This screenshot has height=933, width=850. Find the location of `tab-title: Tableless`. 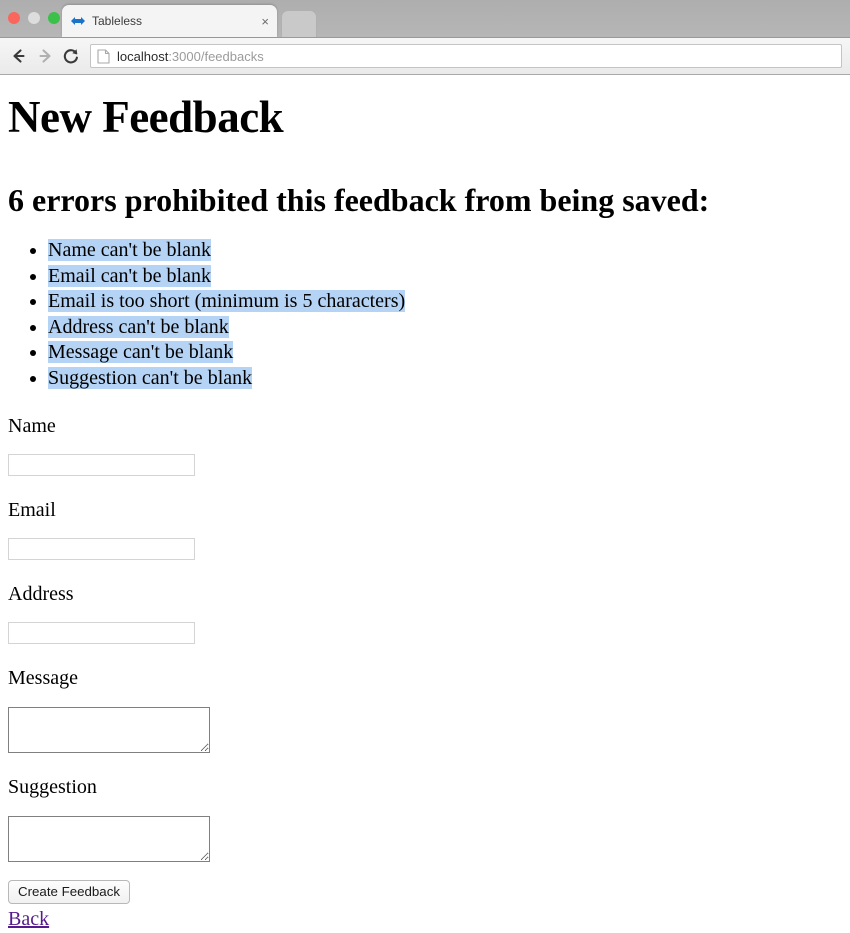

tab-title: Tableless is located at coordinates (117, 21).